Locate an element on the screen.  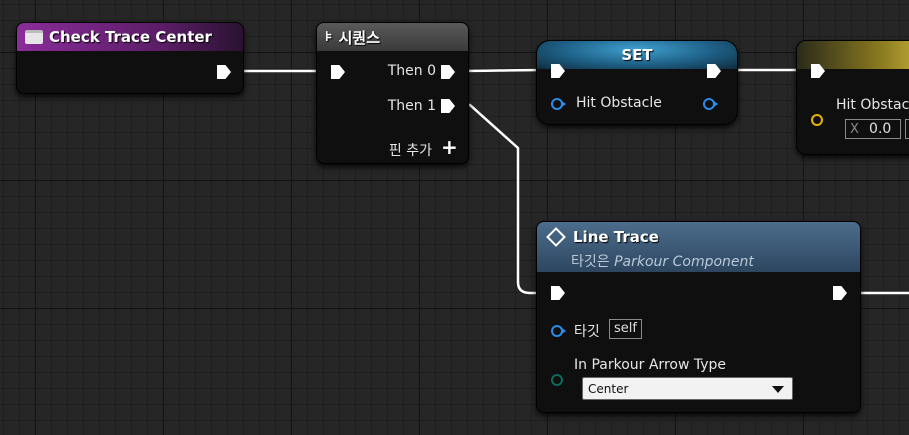
set-hit-obstacle-out-pin is located at coordinates (710, 104).